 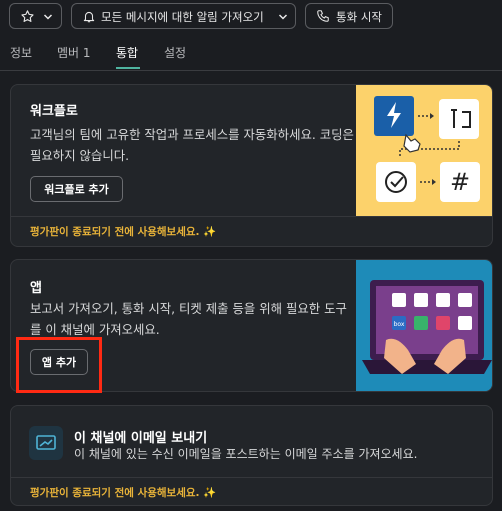 I want to click on email-trial-notice: 평가판이 종료되기 전에 사용해보세요. ✨, so click(x=251, y=491).